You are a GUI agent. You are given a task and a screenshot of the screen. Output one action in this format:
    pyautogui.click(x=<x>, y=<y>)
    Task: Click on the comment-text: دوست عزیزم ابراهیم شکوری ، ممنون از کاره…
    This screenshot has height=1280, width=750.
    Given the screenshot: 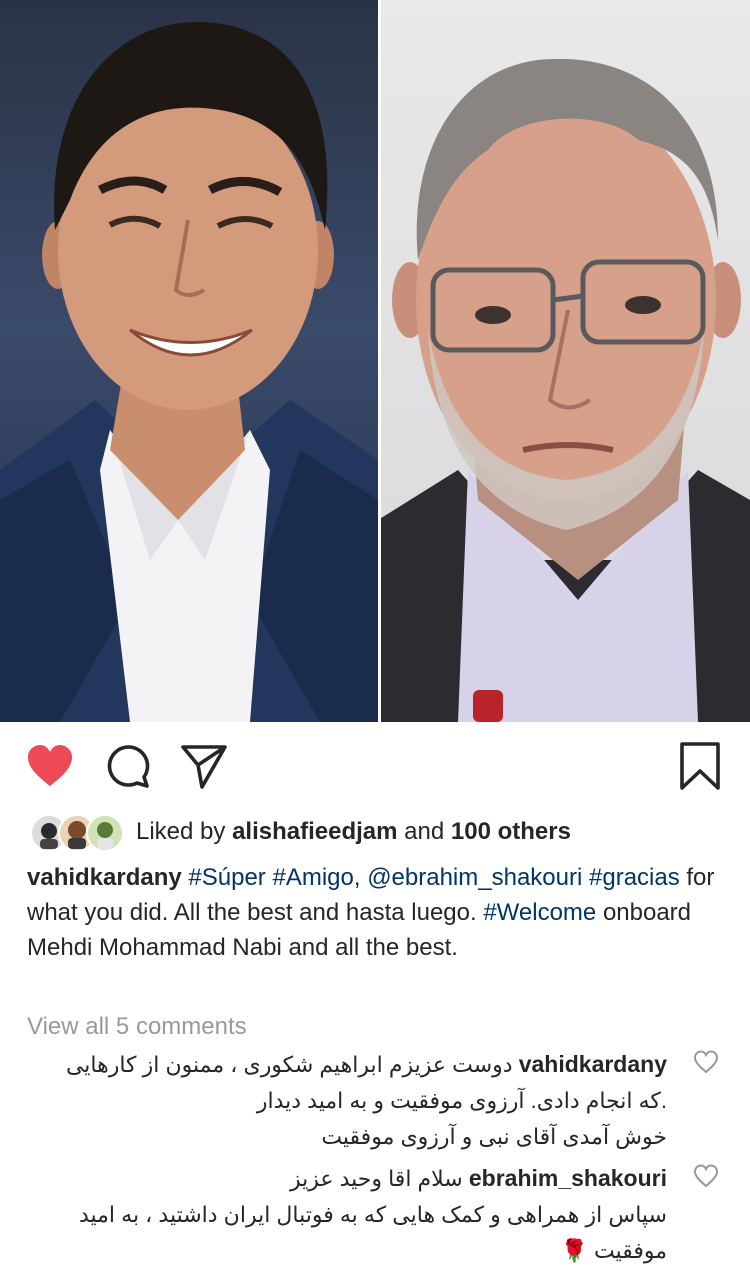 What is the action you would take?
    pyautogui.click(x=289, y=1064)
    